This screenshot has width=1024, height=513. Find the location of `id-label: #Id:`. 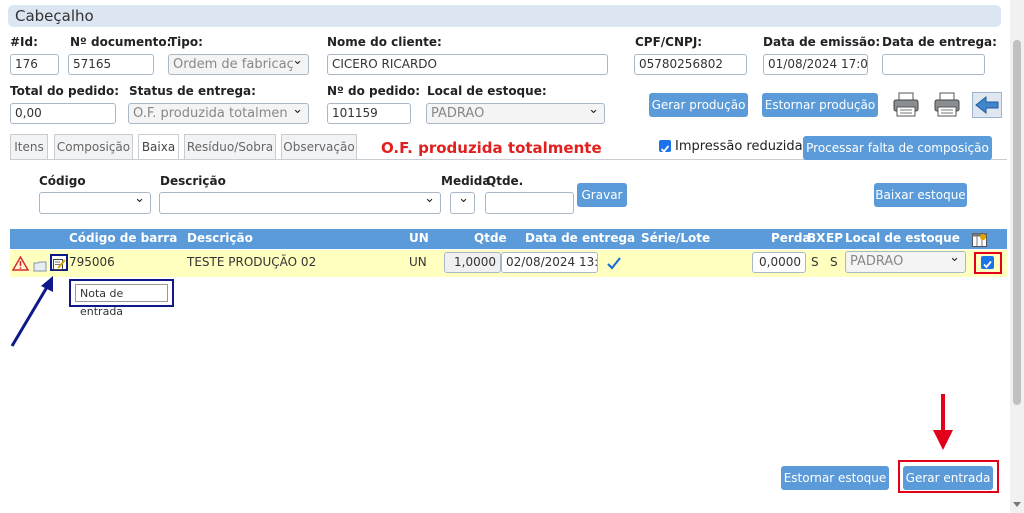

id-label: #Id: is located at coordinates (24, 42).